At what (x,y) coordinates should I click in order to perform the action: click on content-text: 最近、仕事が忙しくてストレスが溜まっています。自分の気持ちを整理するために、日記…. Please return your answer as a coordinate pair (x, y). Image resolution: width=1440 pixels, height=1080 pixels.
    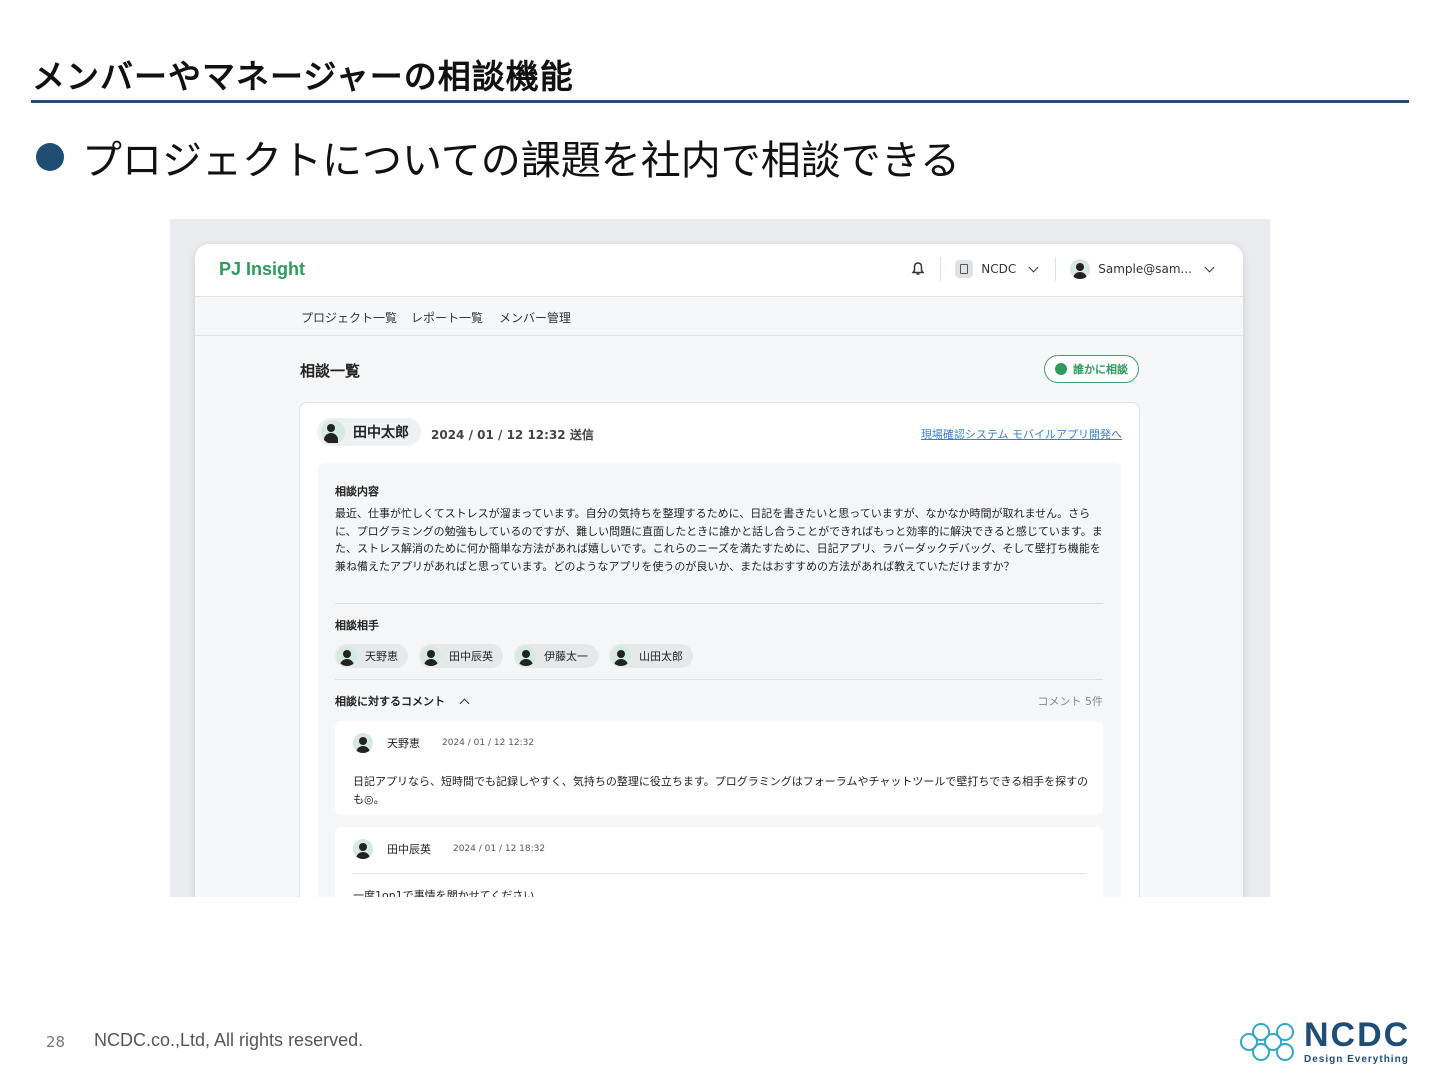
    Looking at the image, I should click on (719, 540).